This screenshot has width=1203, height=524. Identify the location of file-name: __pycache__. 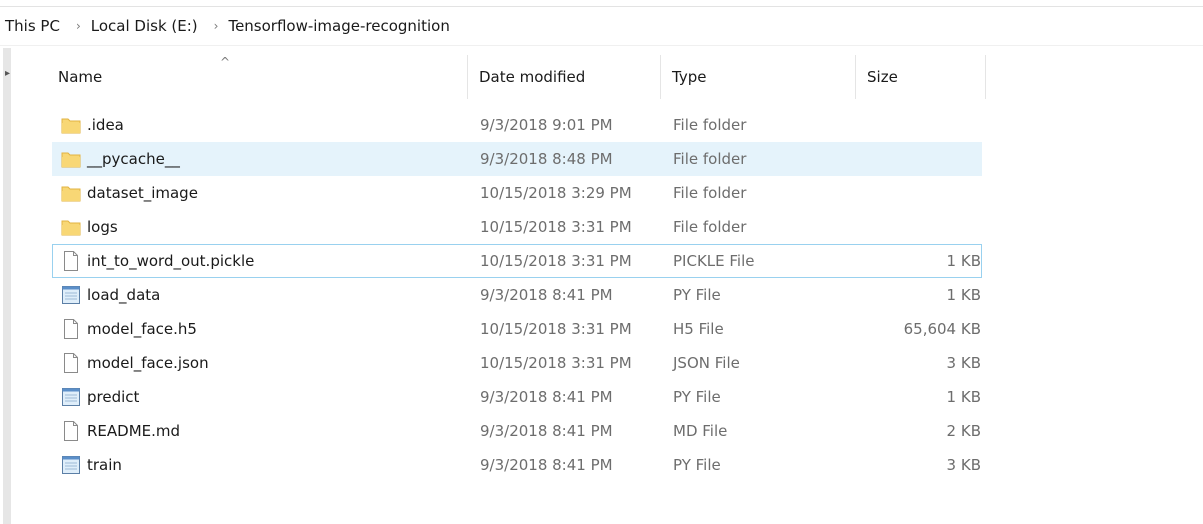
(133, 159).